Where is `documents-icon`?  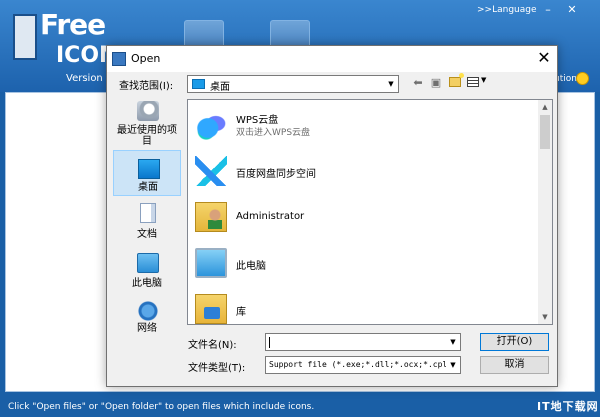 documents-icon is located at coordinates (148, 213).